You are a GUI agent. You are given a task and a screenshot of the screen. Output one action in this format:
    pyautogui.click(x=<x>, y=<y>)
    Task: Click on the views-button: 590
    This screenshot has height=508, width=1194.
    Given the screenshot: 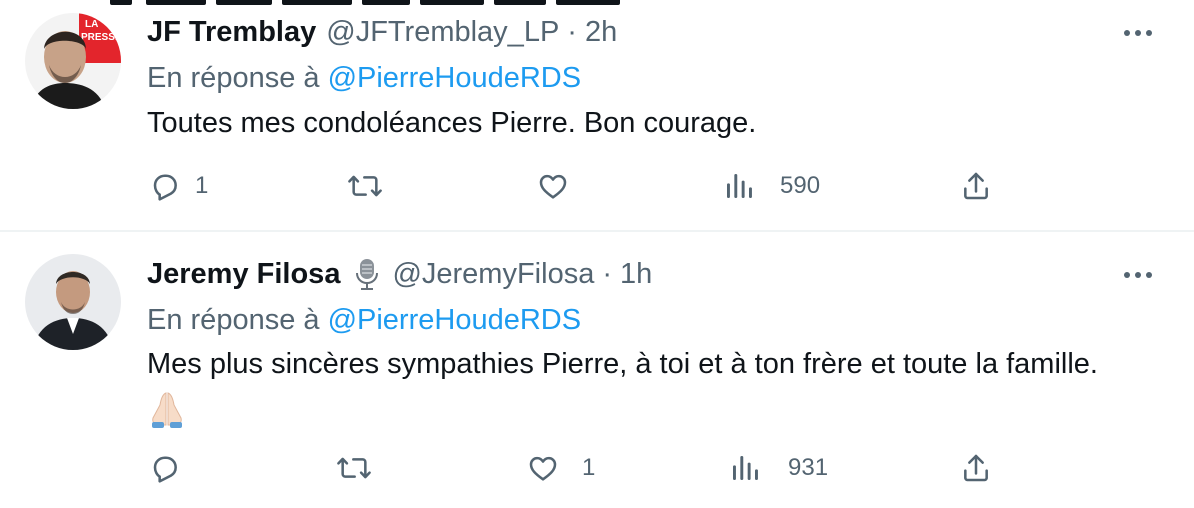 What is the action you would take?
    pyautogui.click(x=772, y=186)
    